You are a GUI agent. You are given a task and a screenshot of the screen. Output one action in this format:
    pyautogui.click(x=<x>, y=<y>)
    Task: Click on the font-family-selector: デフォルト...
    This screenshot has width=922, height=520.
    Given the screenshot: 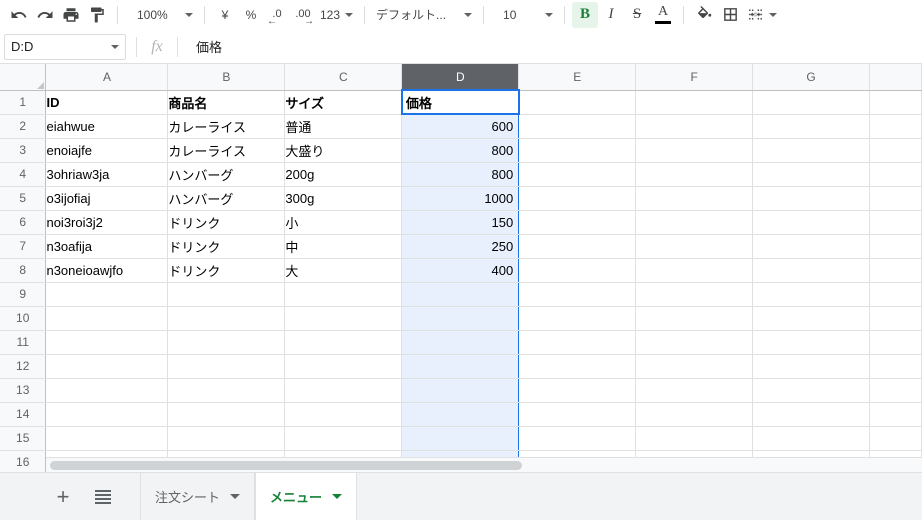 What is the action you would take?
    pyautogui.click(x=424, y=15)
    